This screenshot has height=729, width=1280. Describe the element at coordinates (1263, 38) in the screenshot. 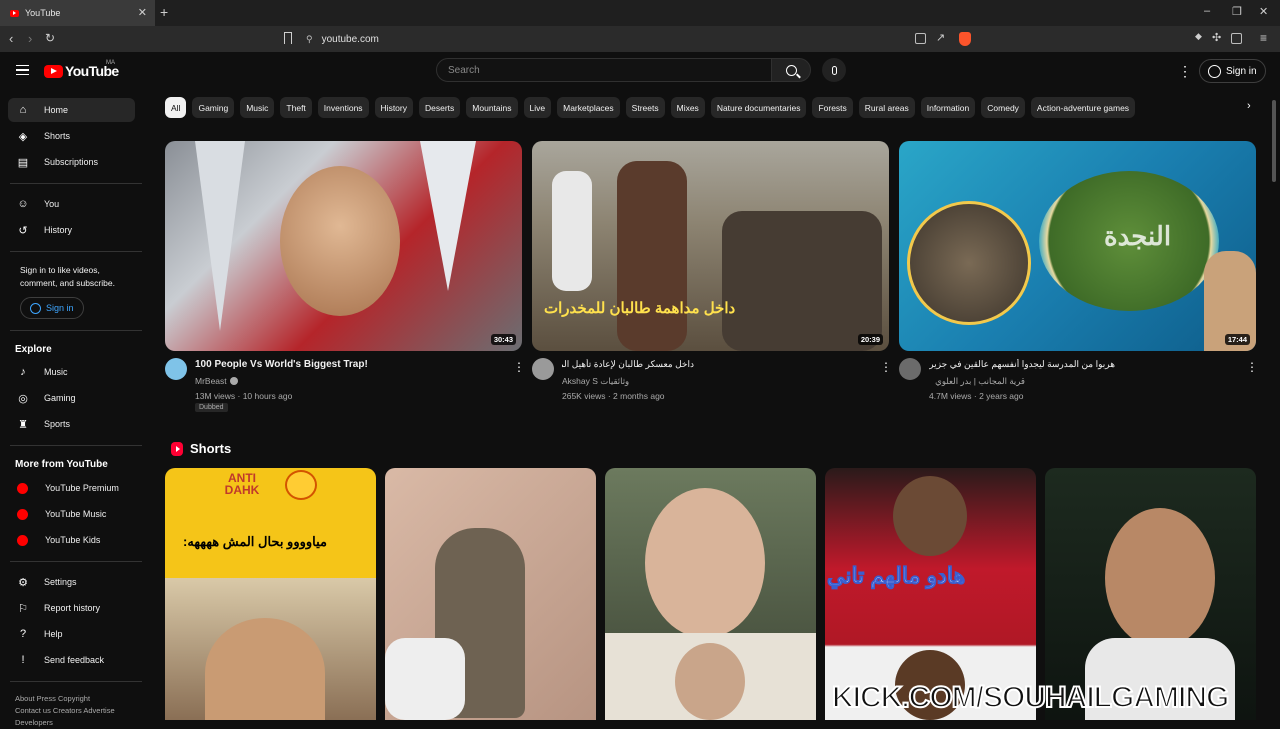

I see `browser-menu-icon: ≡` at that location.